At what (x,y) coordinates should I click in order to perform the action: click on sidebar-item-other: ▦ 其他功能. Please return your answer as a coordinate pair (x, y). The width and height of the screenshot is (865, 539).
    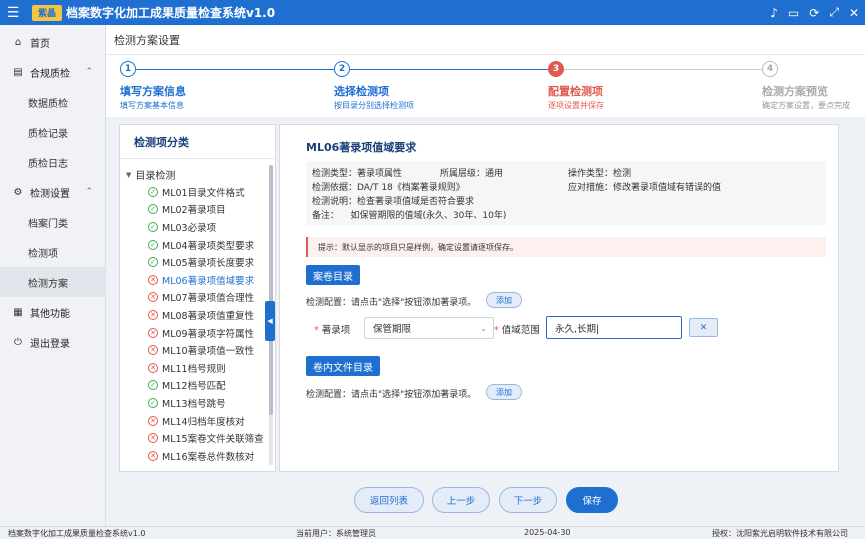
    Looking at the image, I should click on (52, 312).